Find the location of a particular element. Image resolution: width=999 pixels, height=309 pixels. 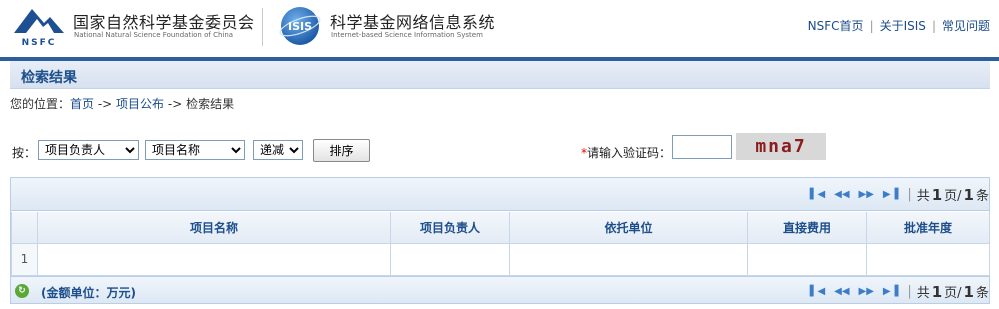

sort-field-1-select: 项目负责人 is located at coordinates (88, 150).